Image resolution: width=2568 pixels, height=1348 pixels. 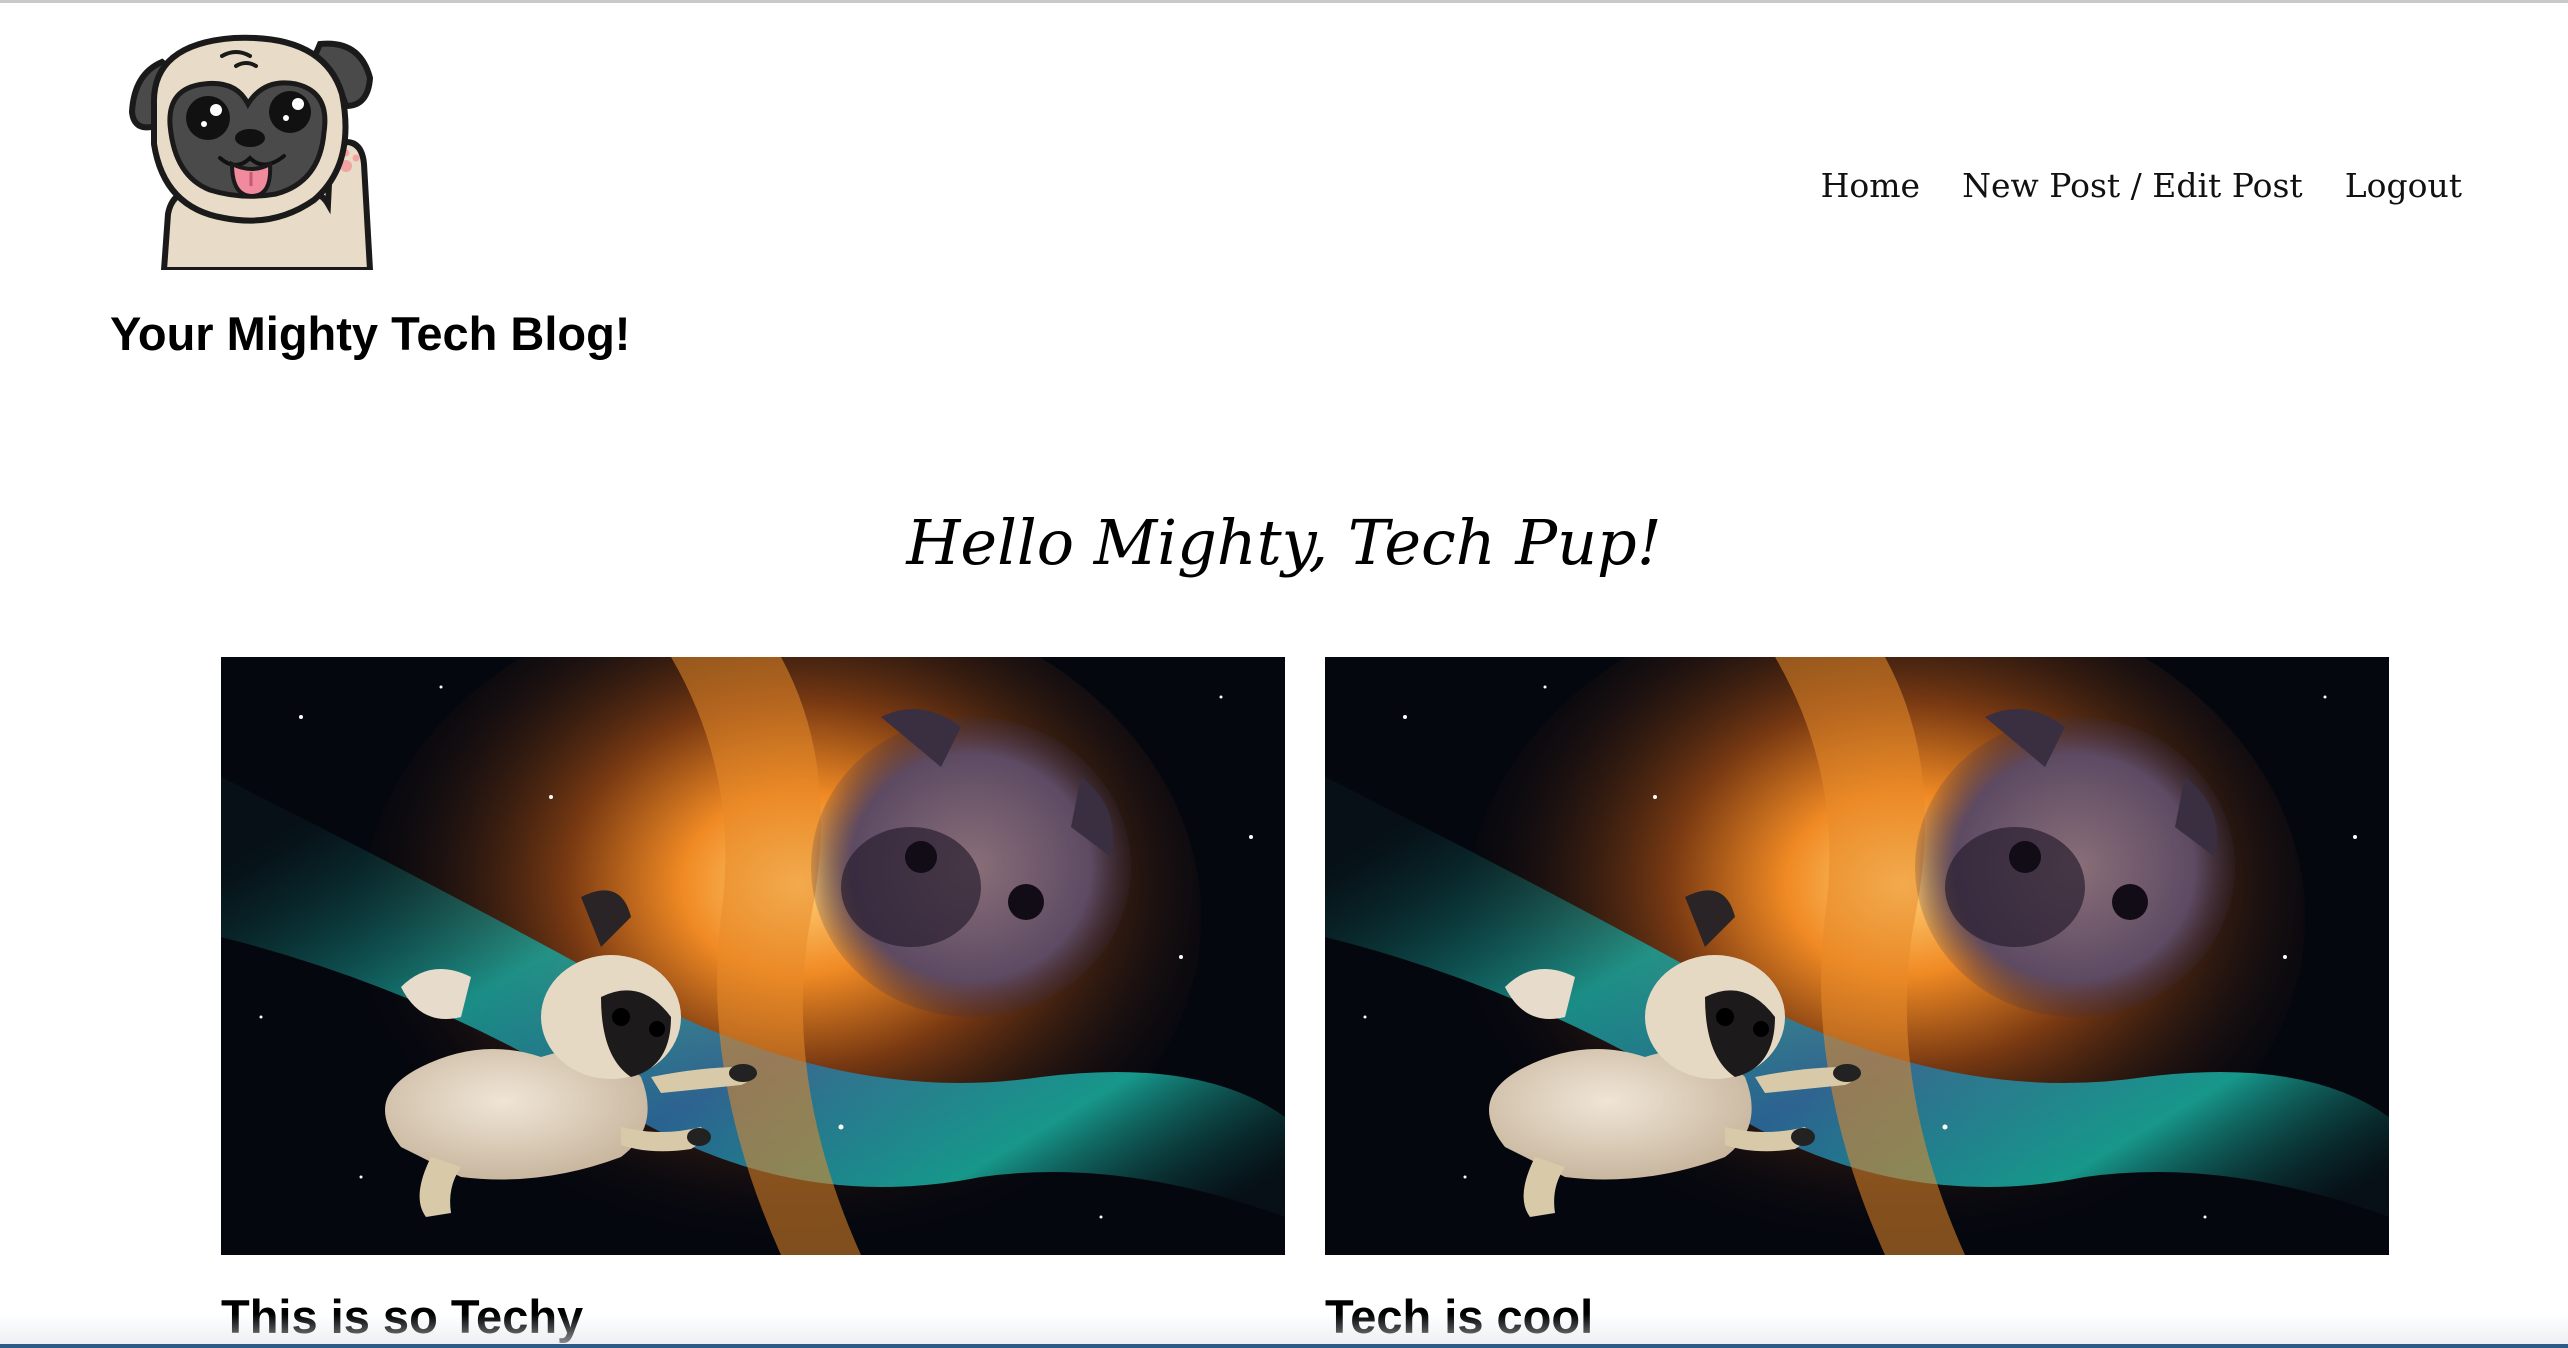 I want to click on nav-new-edit-post-link: New Post / Edit Post, so click(x=2132, y=186).